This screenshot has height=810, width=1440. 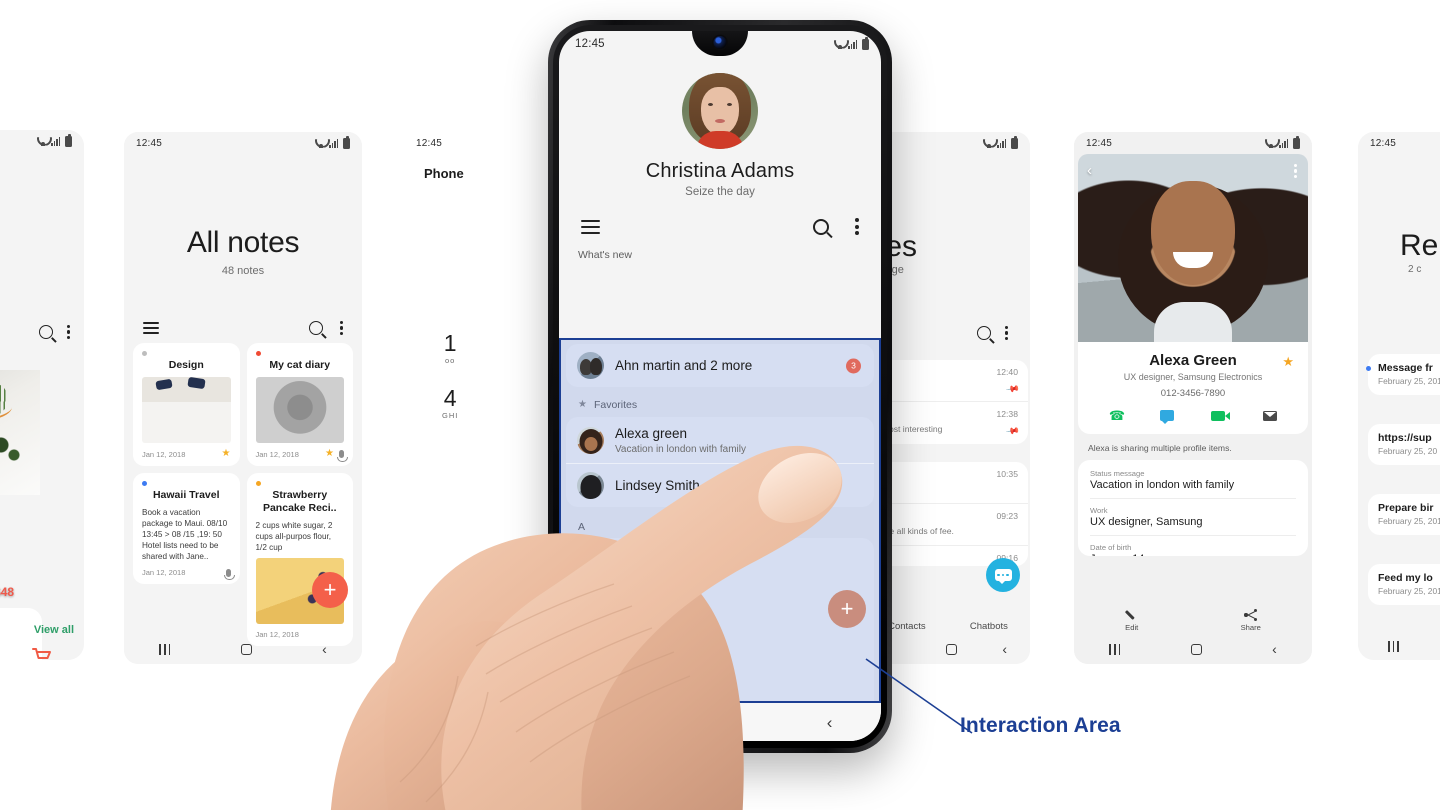 I want to click on list-item: Agatha, so click(x=720, y=559).